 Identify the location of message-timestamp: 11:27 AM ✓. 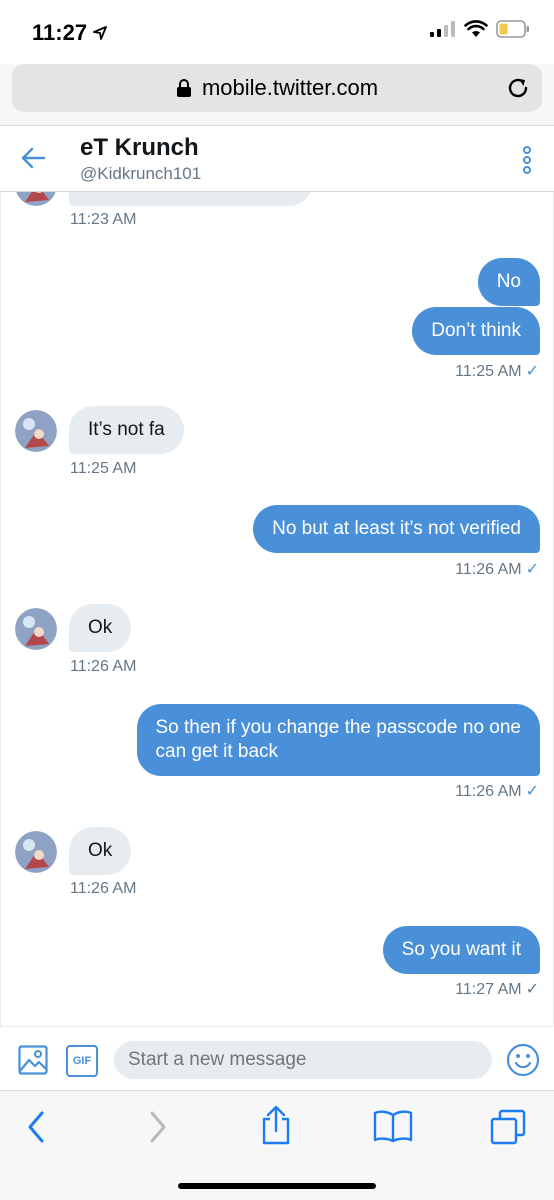
(497, 989).